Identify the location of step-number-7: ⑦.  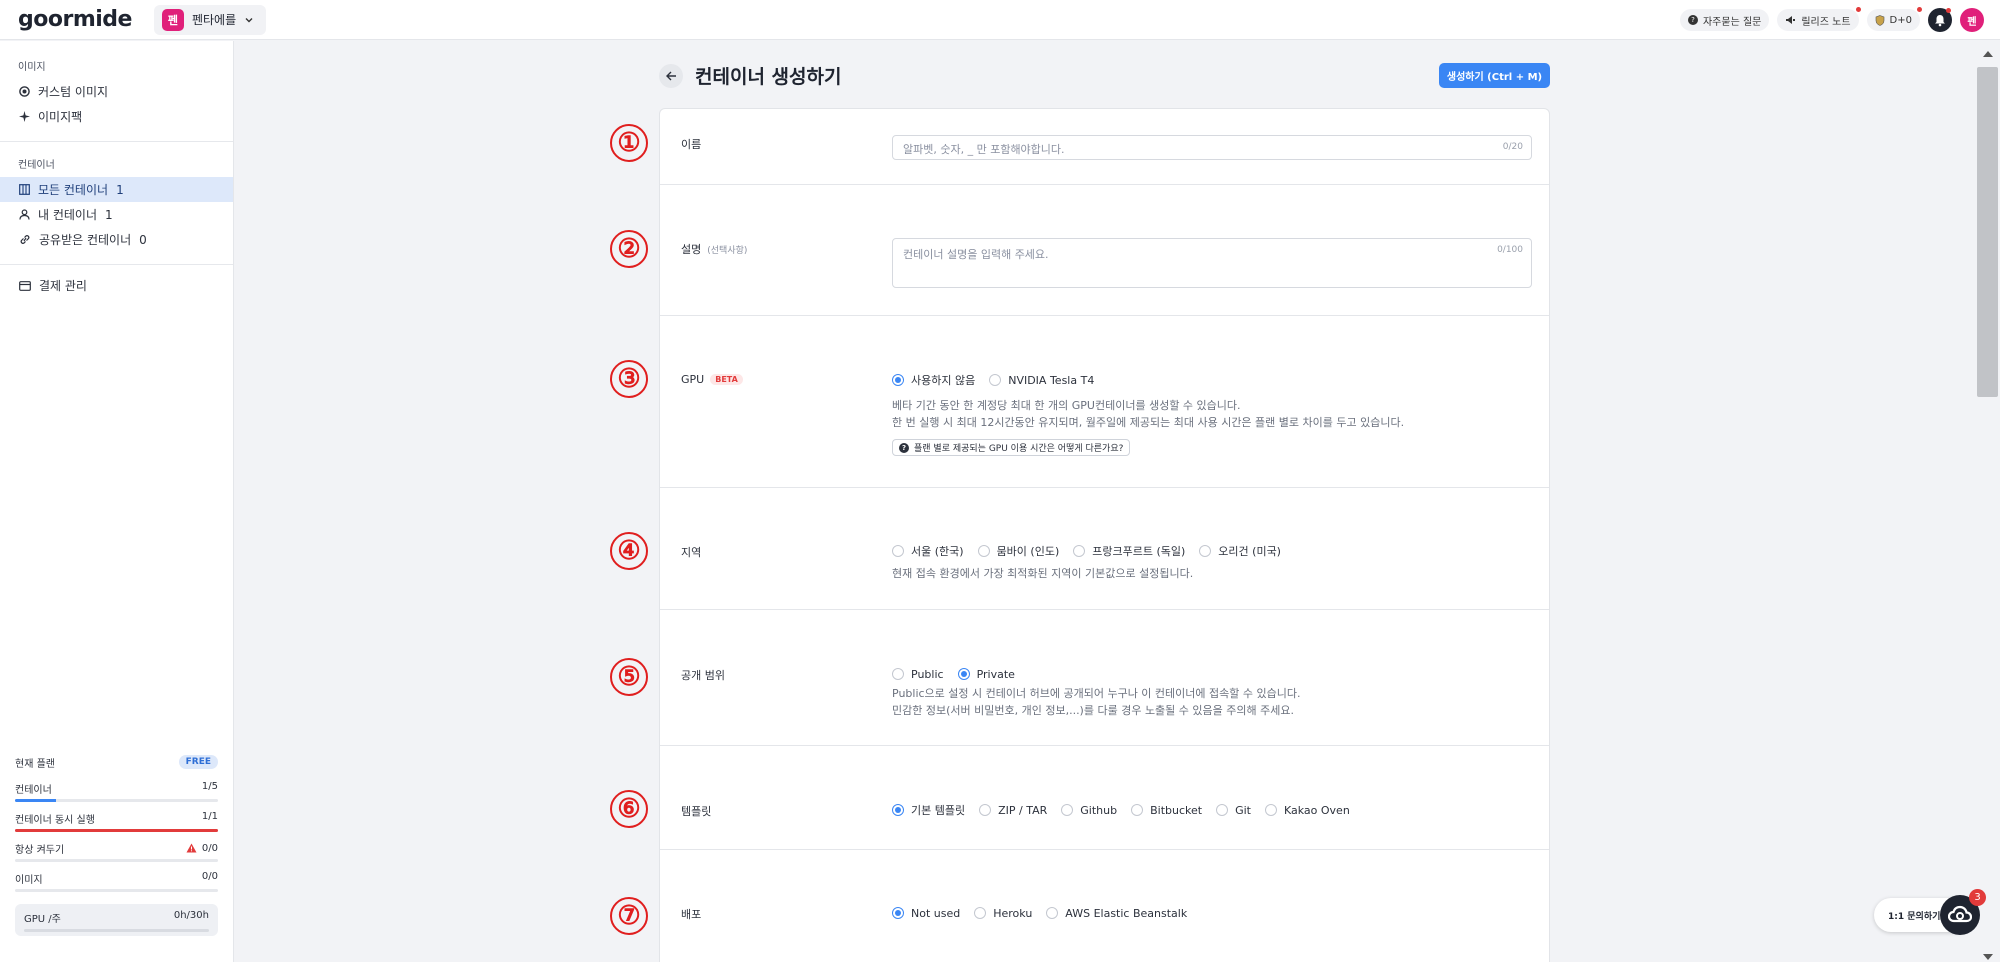
(629, 916).